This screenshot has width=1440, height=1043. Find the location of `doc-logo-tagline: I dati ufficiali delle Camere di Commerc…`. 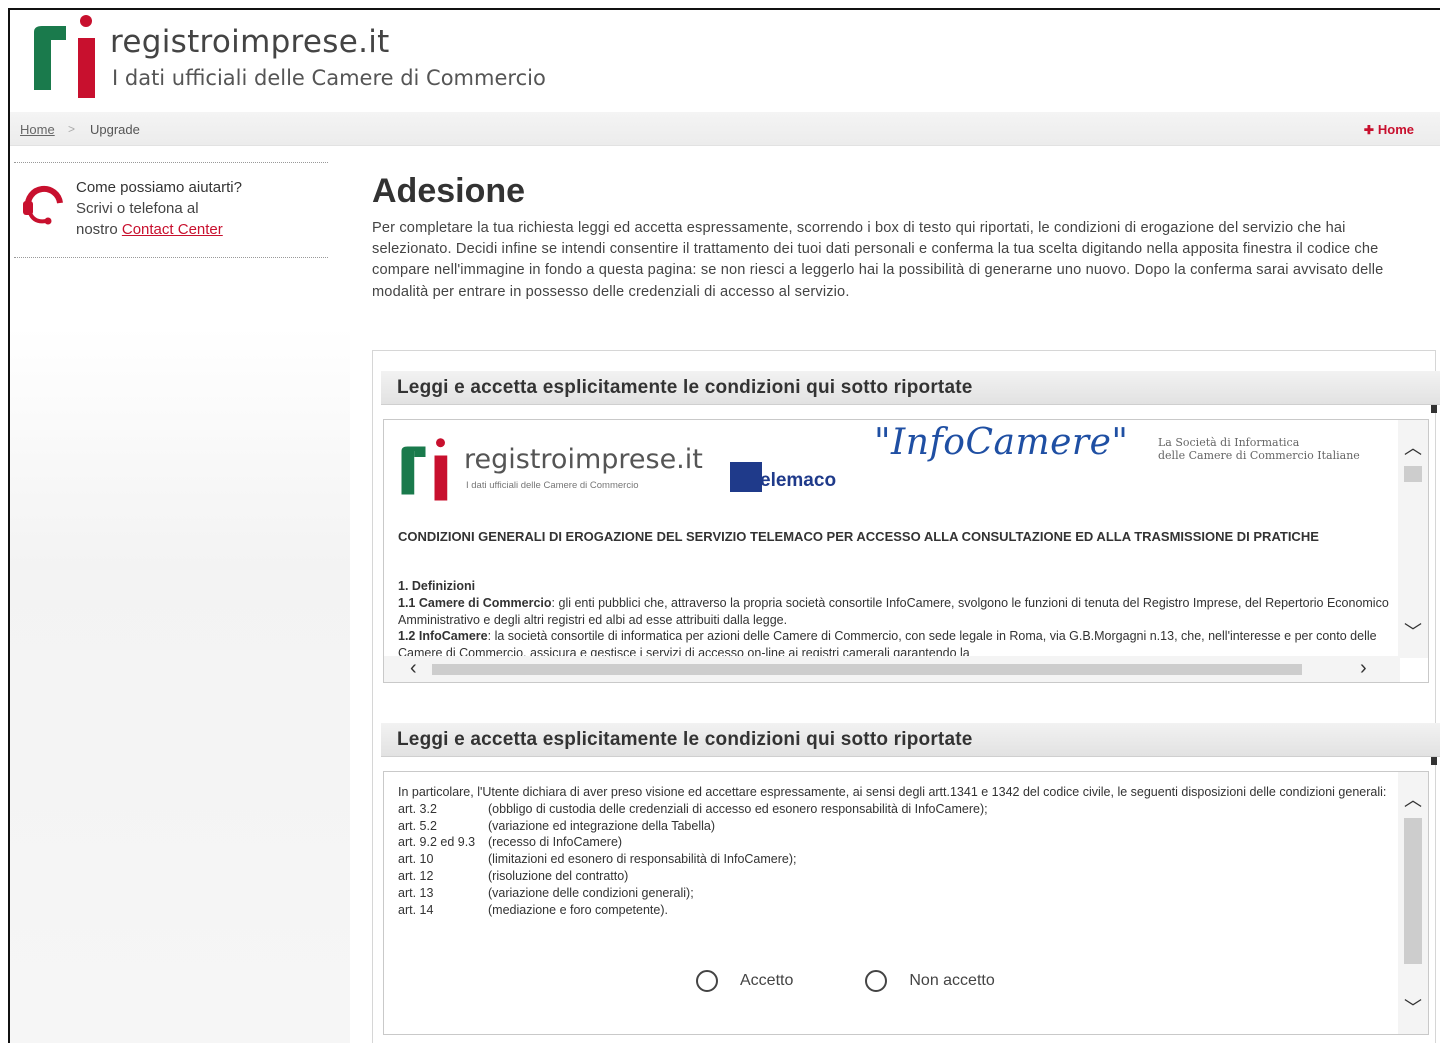

doc-logo-tagline: I dati ufficiali delle Camere di Commerc… is located at coordinates (552, 485).